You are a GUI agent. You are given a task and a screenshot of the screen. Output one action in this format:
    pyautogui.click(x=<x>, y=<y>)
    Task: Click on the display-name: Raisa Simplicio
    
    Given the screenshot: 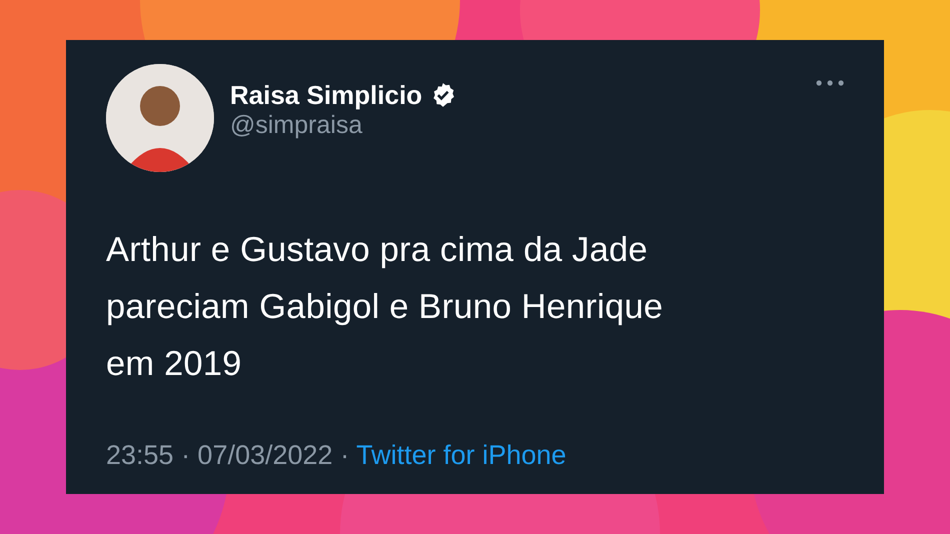 What is the action you would take?
    pyautogui.click(x=326, y=95)
    